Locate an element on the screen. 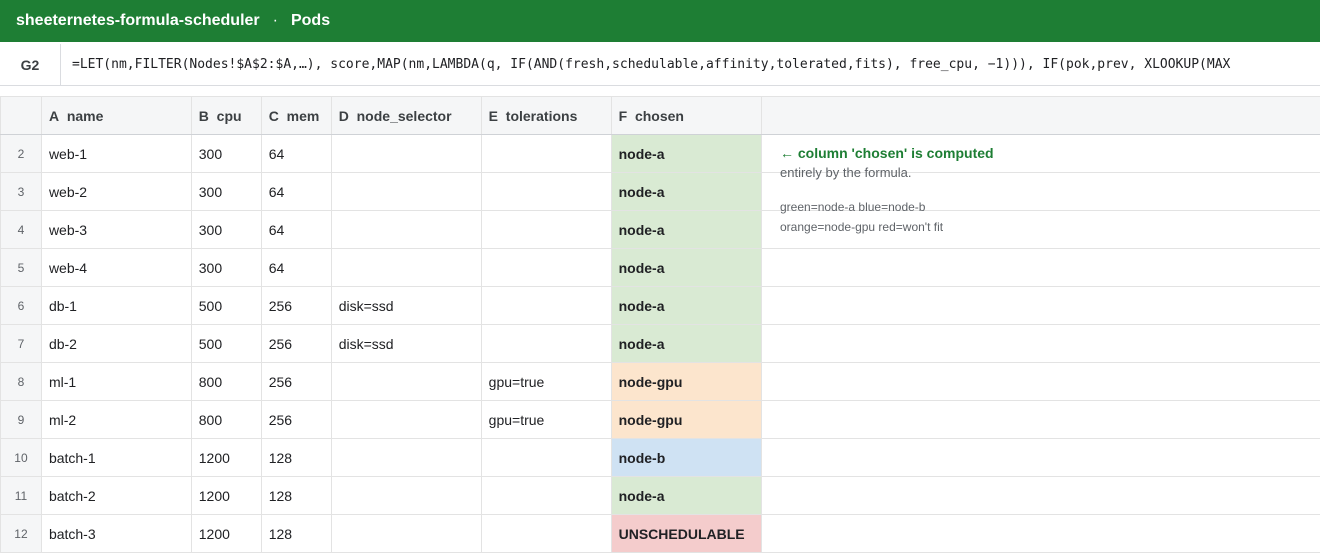 The image size is (1320, 560). row-number: 3 is located at coordinates (21, 191).